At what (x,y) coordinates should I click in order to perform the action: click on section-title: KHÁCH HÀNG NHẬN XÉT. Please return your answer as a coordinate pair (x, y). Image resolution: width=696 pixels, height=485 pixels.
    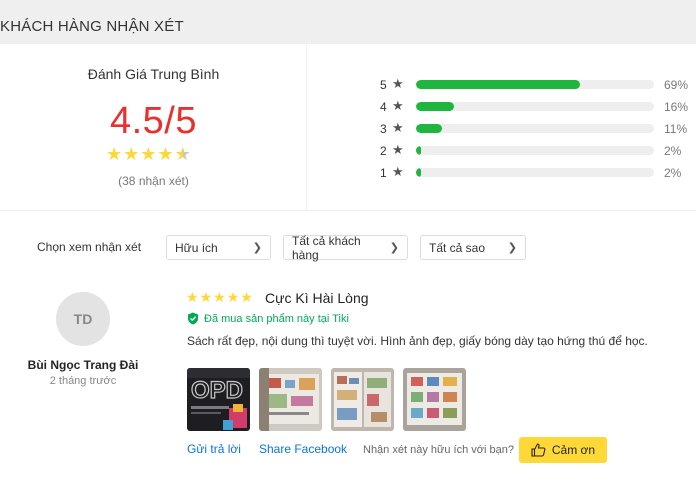
    Looking at the image, I should click on (92, 26).